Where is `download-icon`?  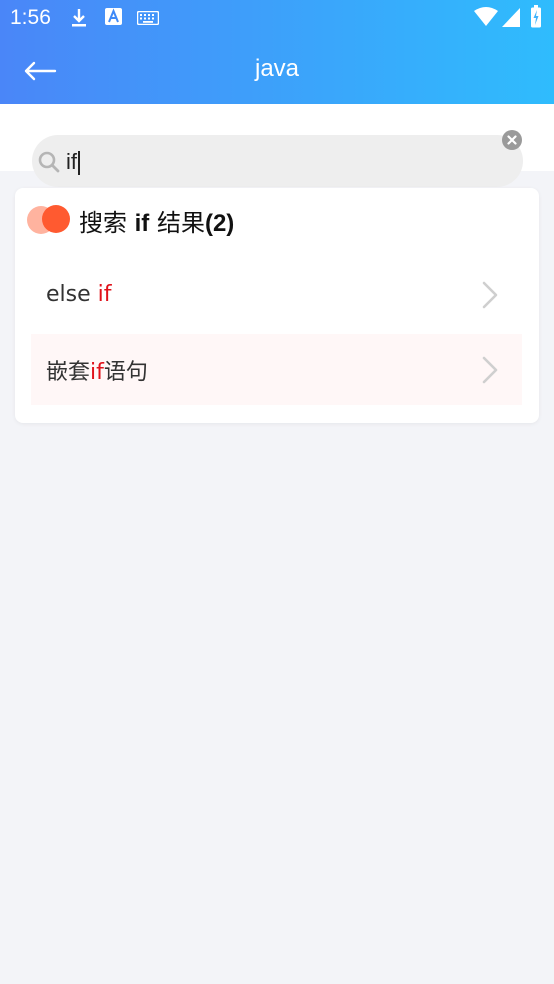 download-icon is located at coordinates (79, 18).